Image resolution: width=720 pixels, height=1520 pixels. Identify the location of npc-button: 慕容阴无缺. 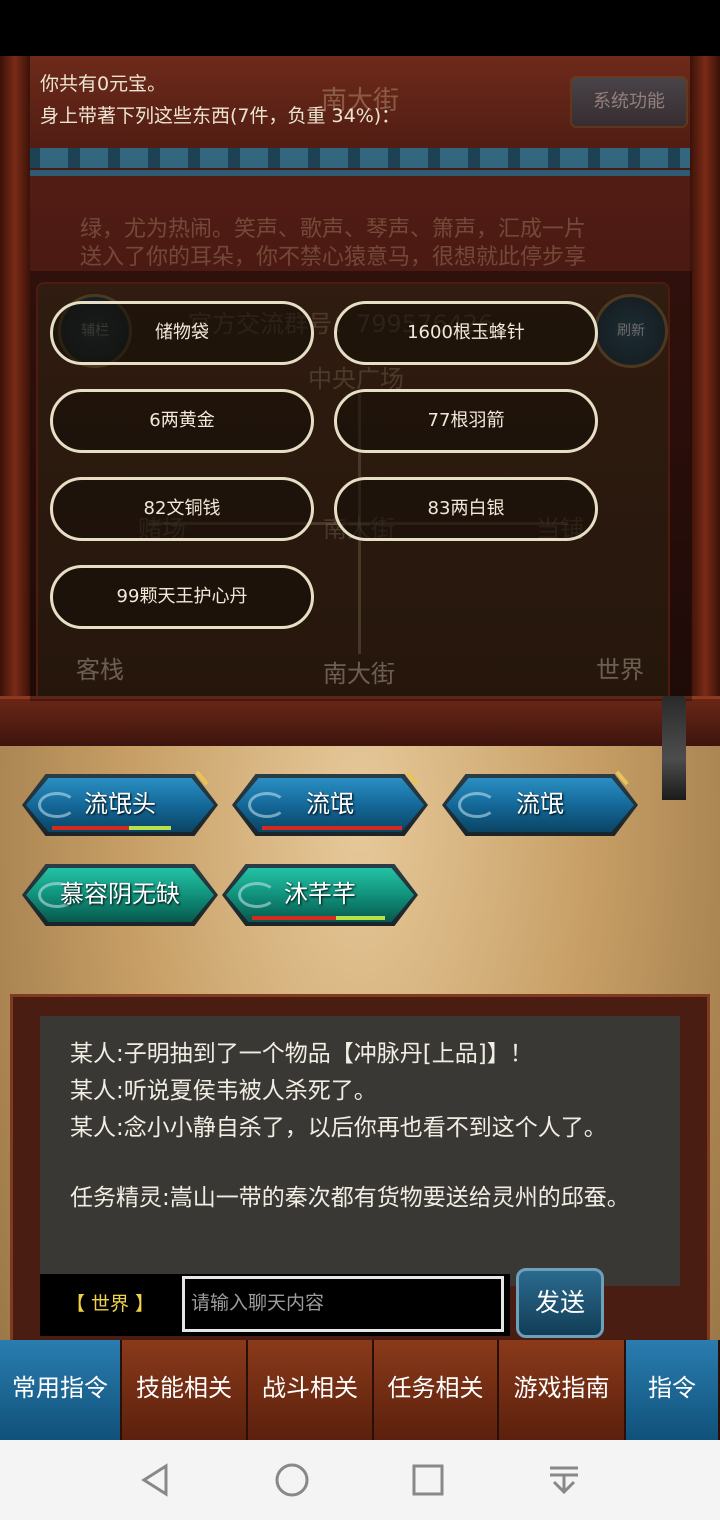
(120, 895).